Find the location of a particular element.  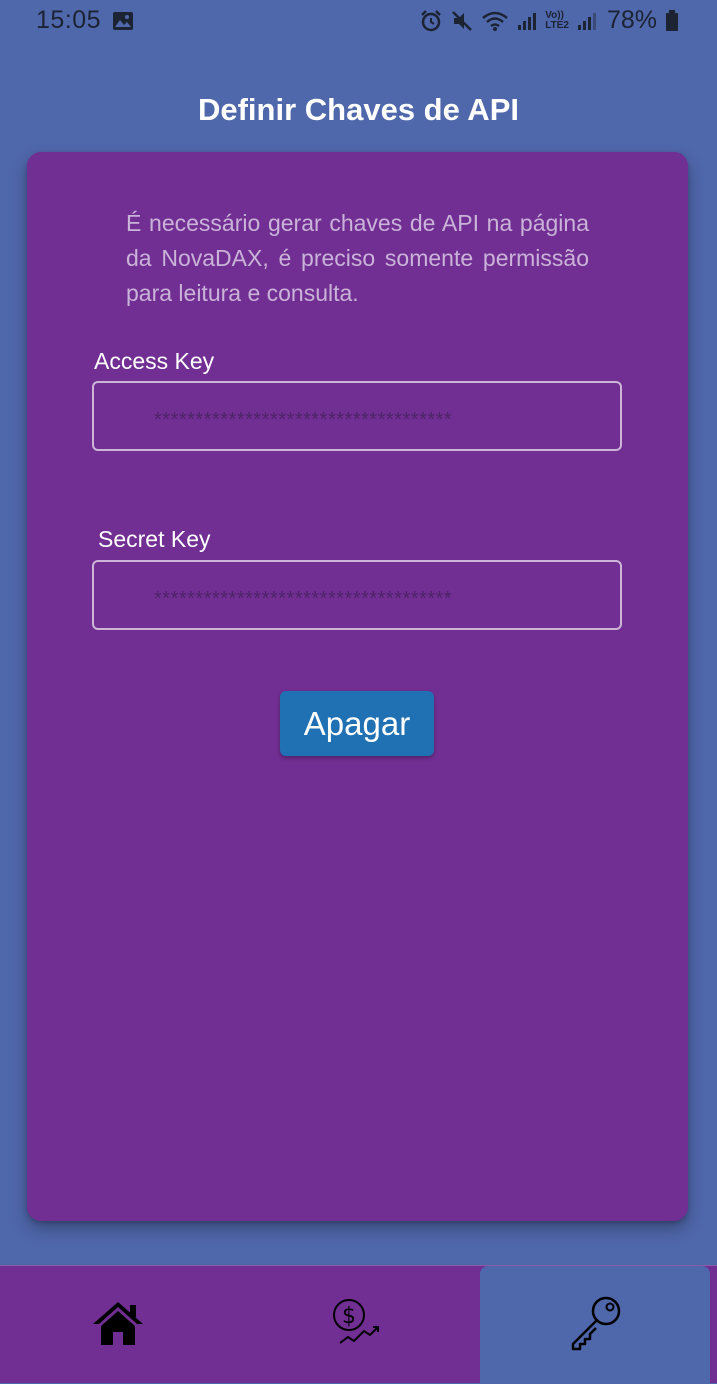

bottom-nav: $ is located at coordinates (358, 1324).